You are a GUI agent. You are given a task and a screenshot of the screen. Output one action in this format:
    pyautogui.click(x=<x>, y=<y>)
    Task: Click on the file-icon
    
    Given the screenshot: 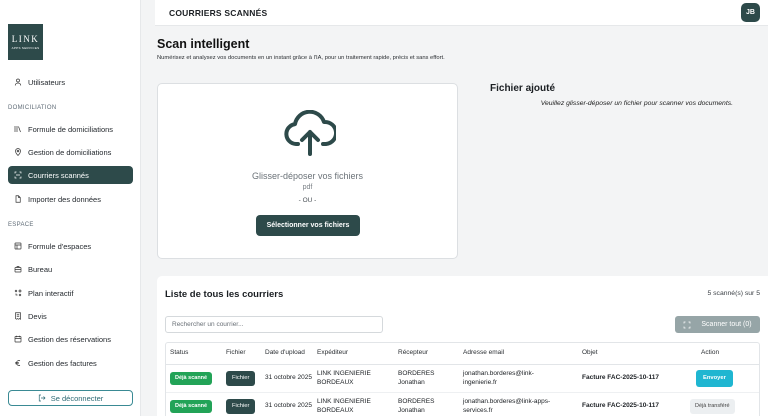 What is the action you would take?
    pyautogui.click(x=18, y=199)
    